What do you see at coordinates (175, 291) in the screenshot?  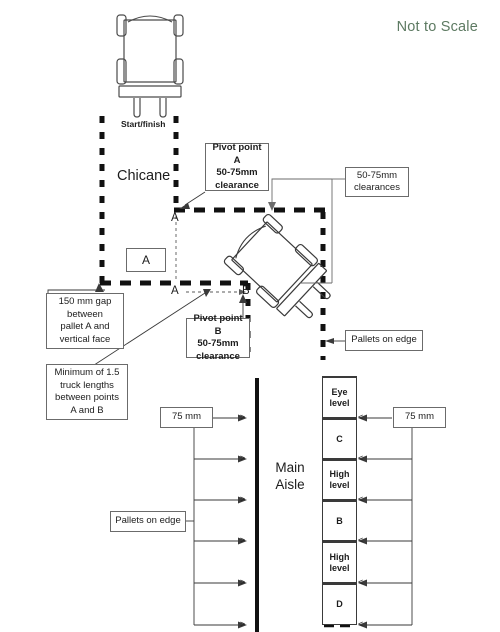 I see `point-a-lower-marker: A` at bounding box center [175, 291].